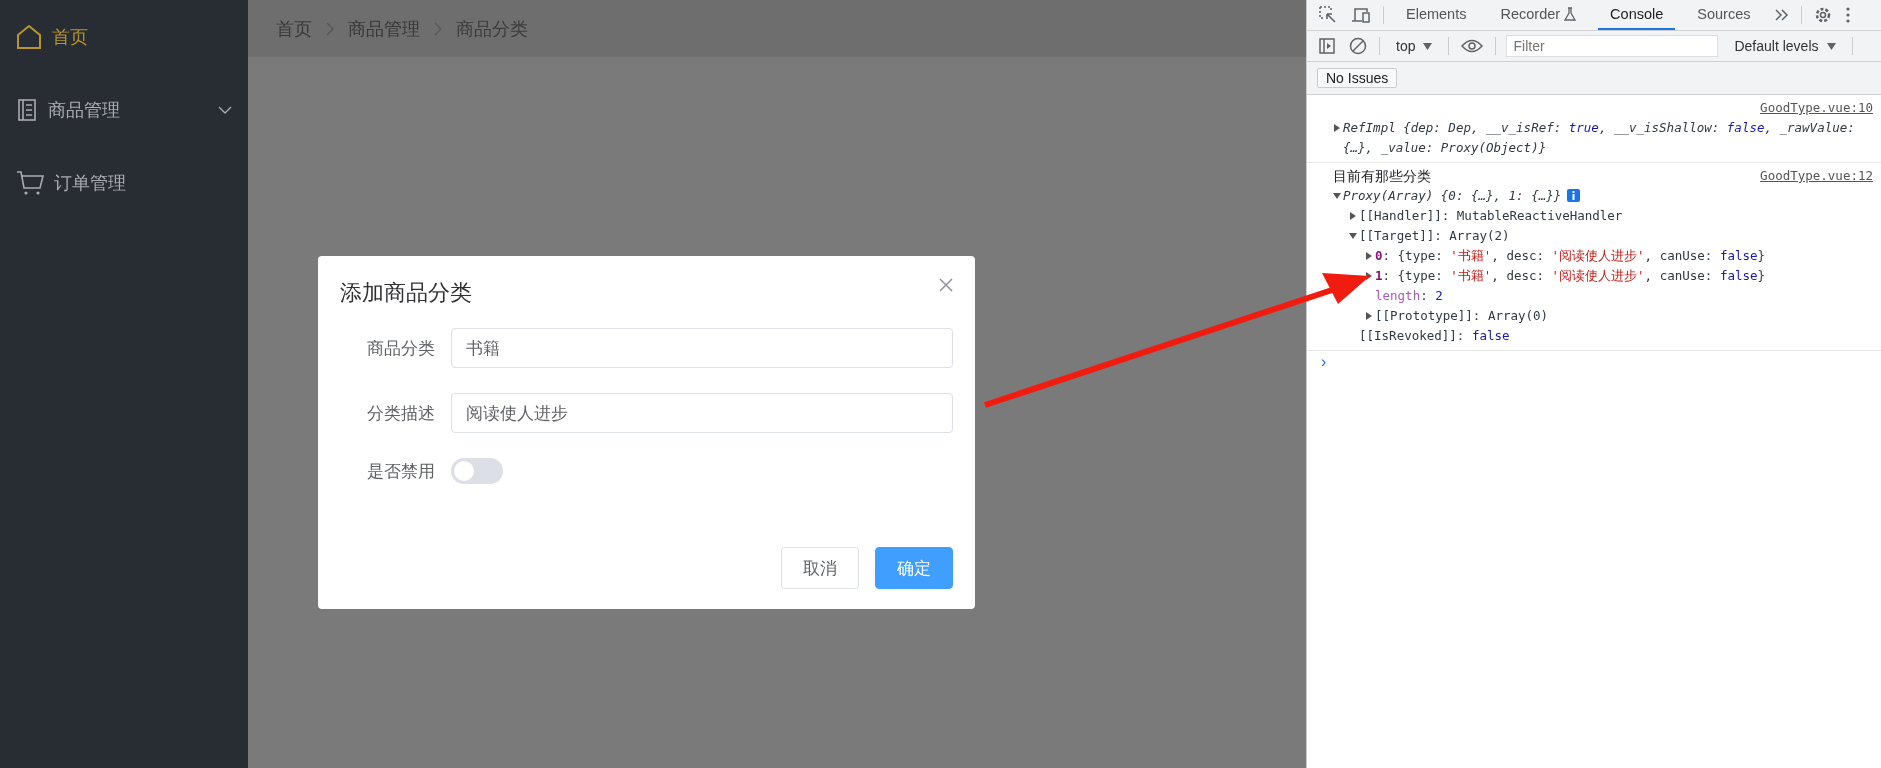 This screenshot has width=1881, height=768. Describe the element at coordinates (1785, 46) in the screenshot. I see `levels-dropdown: Default levels` at that location.